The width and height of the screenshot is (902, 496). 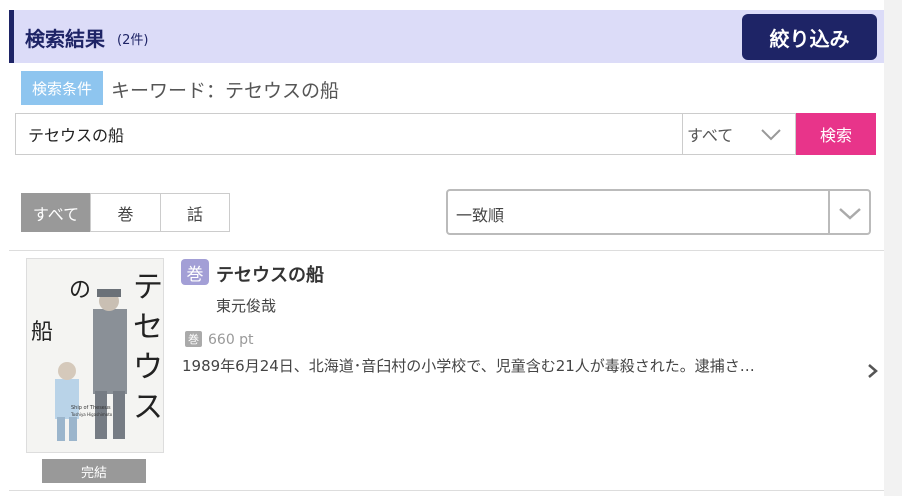 I want to click on sort-value: 一致順, so click(x=480, y=215).